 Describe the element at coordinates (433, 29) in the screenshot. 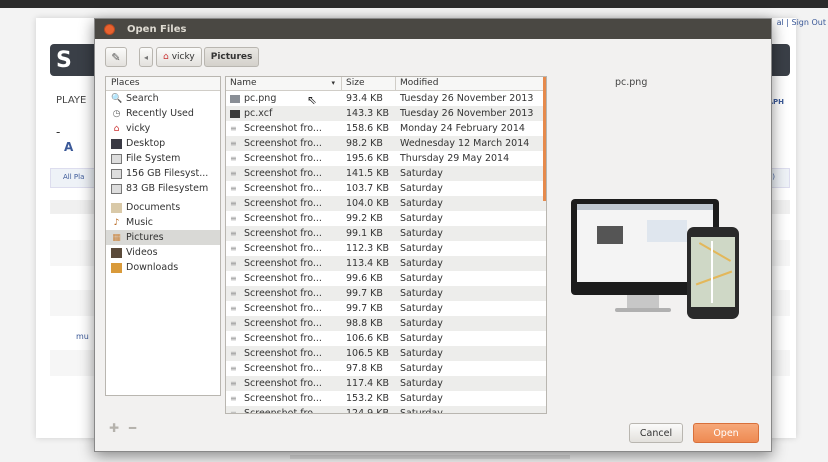

I see `dialog-titlebar: Open Files` at that location.